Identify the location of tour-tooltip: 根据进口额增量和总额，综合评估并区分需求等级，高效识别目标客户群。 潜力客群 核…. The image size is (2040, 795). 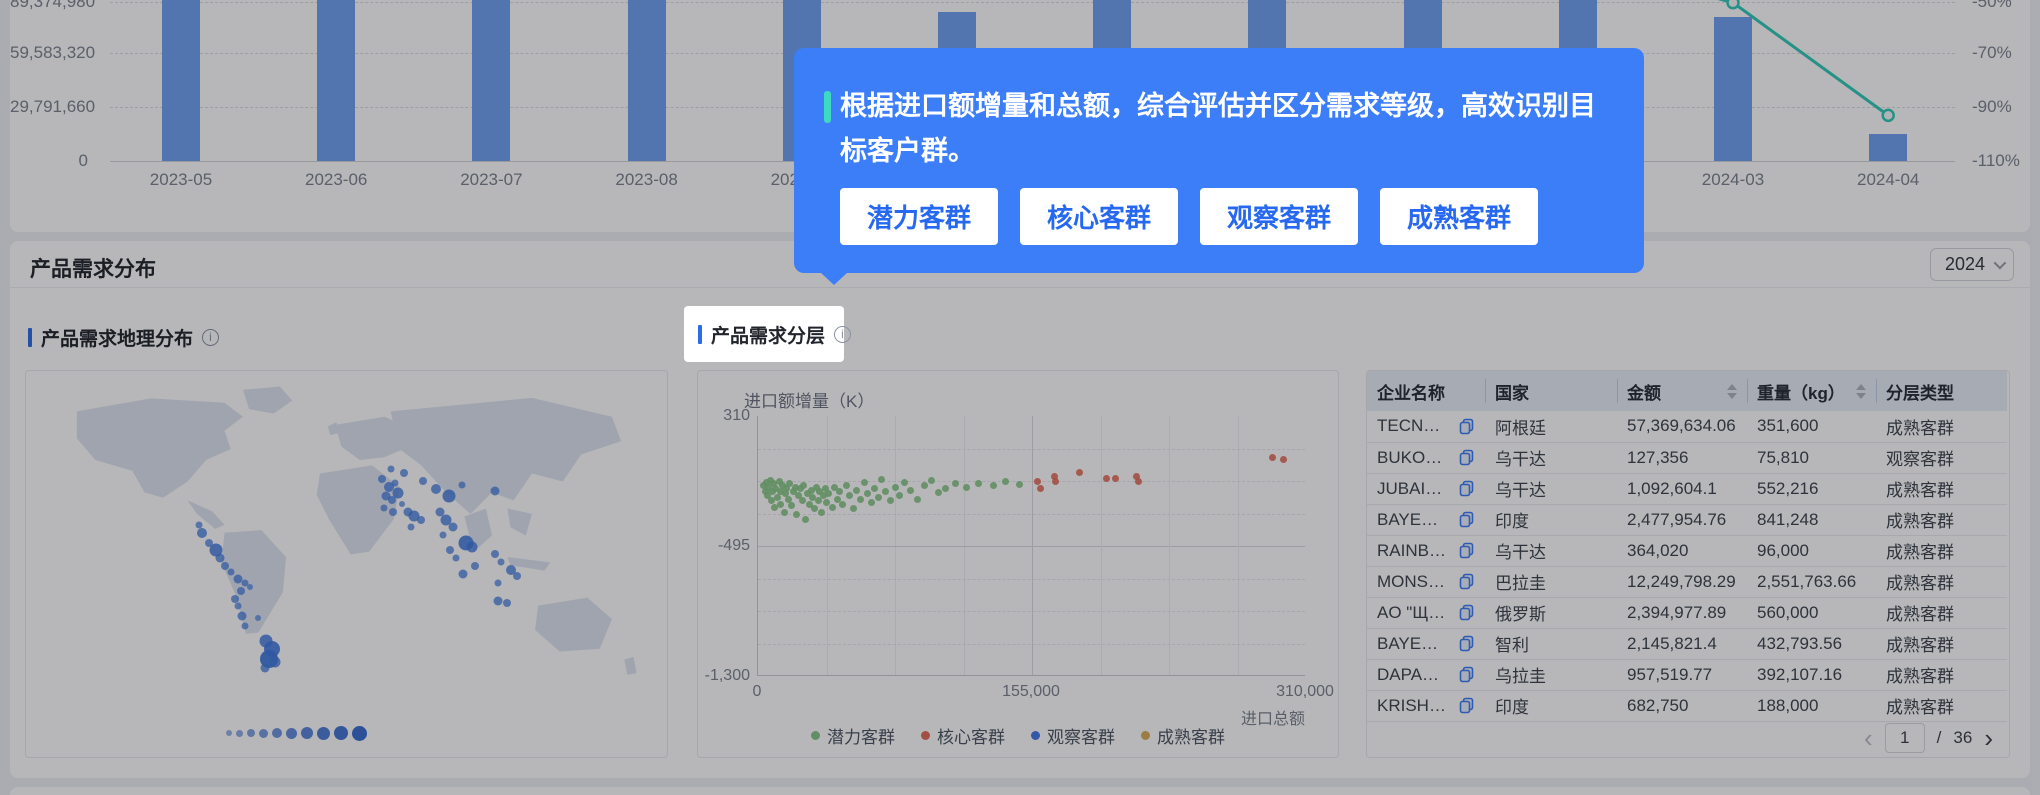
(1219, 166).